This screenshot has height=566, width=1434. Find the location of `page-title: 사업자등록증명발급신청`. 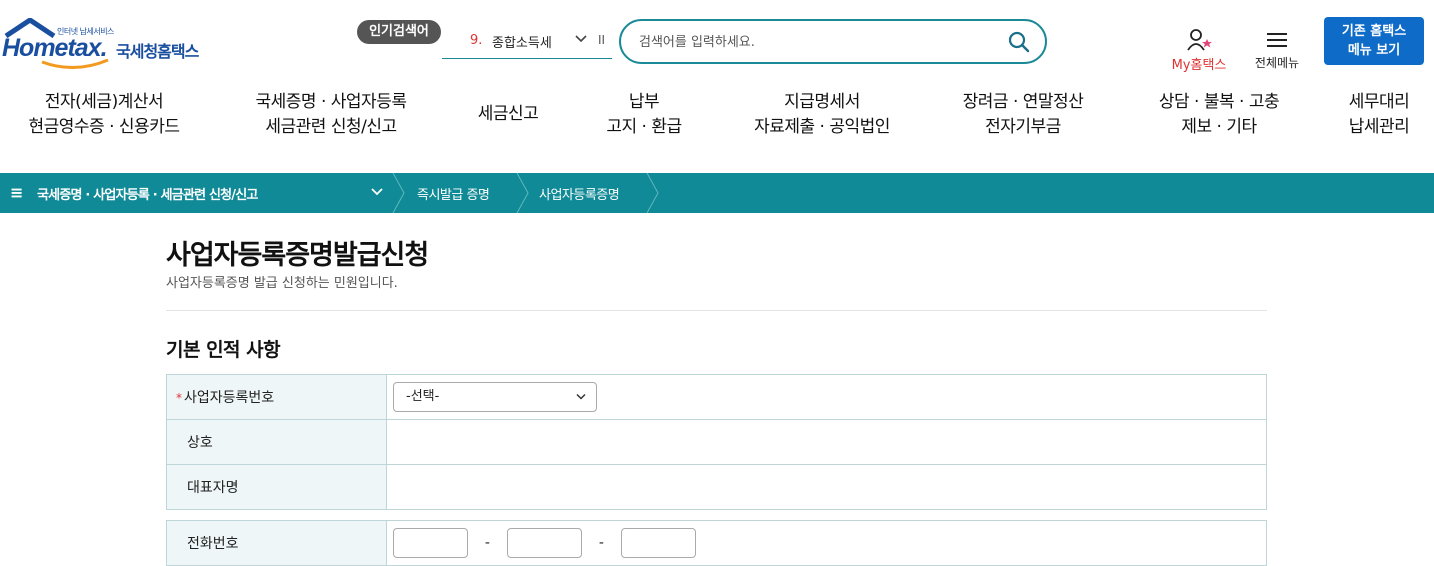

page-title: 사업자등록증명발급신청 is located at coordinates (297, 255).